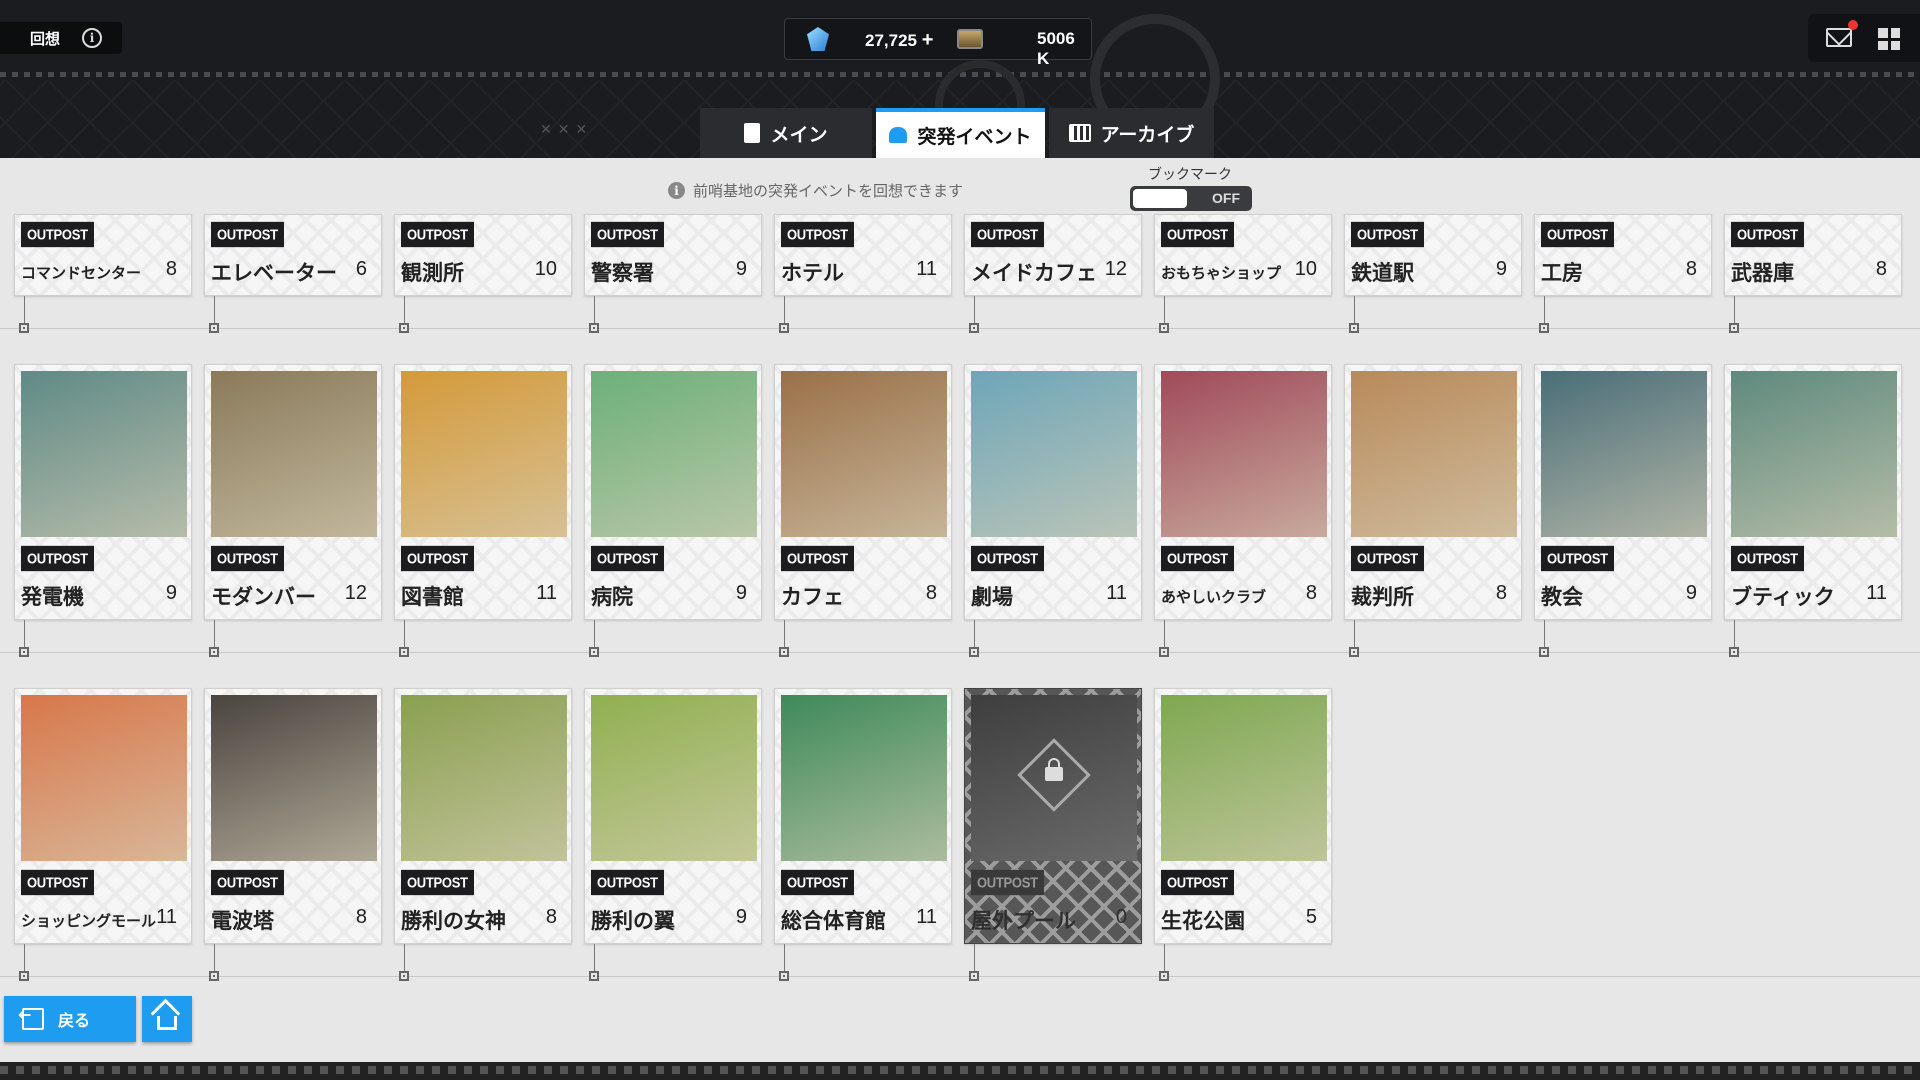 The height and width of the screenshot is (1080, 1920). What do you see at coordinates (863, 492) in the screenshot?
I see `event-card: OUTPOST カフェ 8` at bounding box center [863, 492].